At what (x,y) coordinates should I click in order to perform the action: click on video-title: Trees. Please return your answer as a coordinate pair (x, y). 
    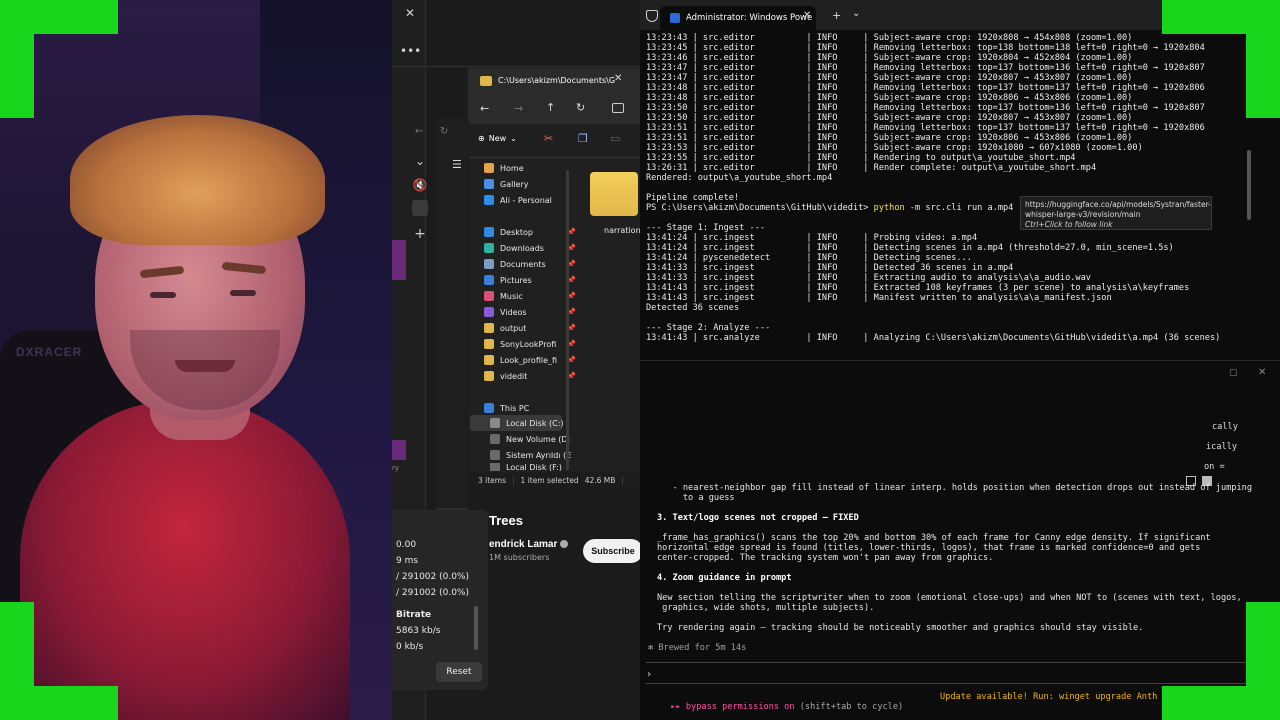
    Looking at the image, I should click on (506, 520).